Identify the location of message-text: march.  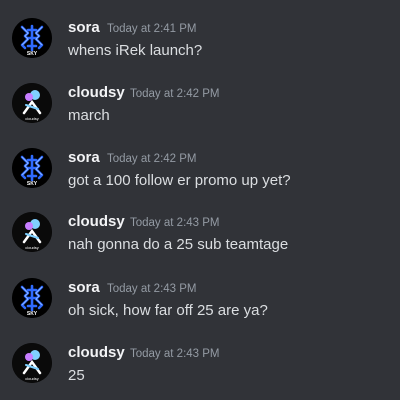
(89, 115).